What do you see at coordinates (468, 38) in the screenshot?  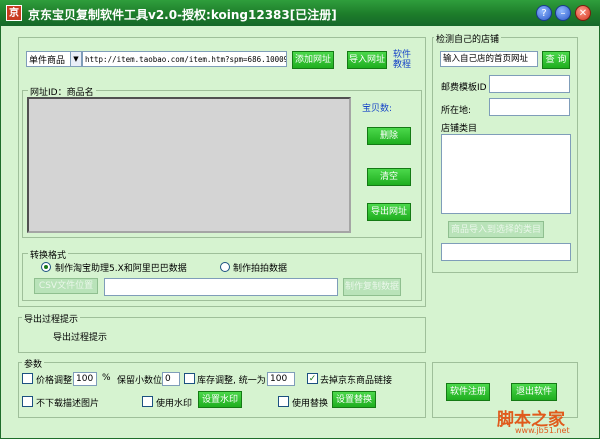 I see `shop-legend: 检测自己的店铺` at bounding box center [468, 38].